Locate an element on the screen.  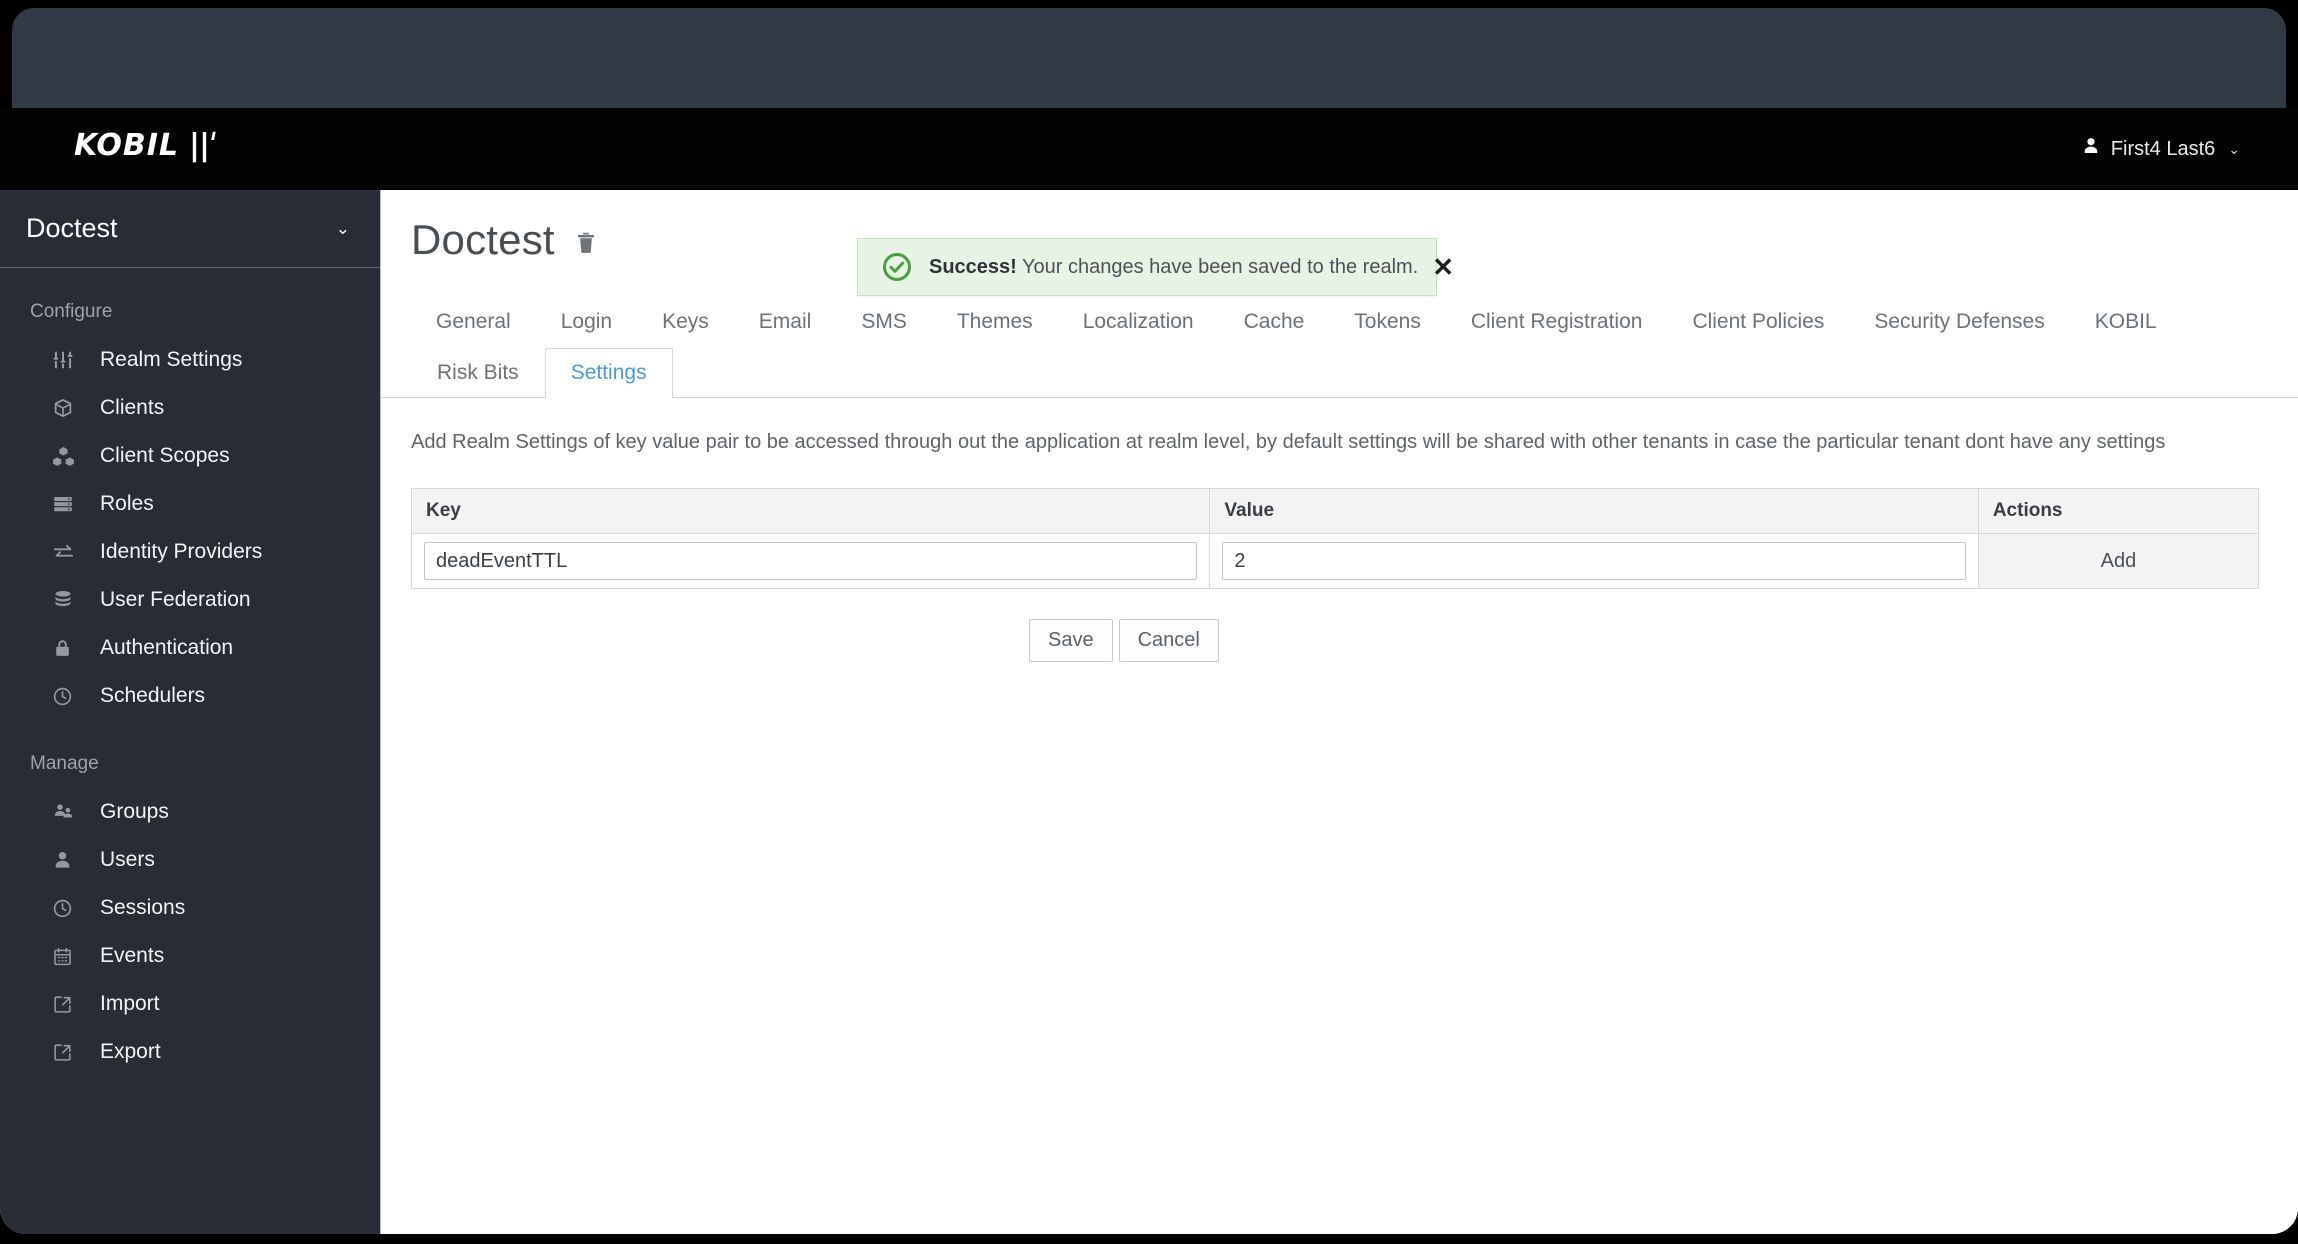
sliders-icon is located at coordinates (69, 360).